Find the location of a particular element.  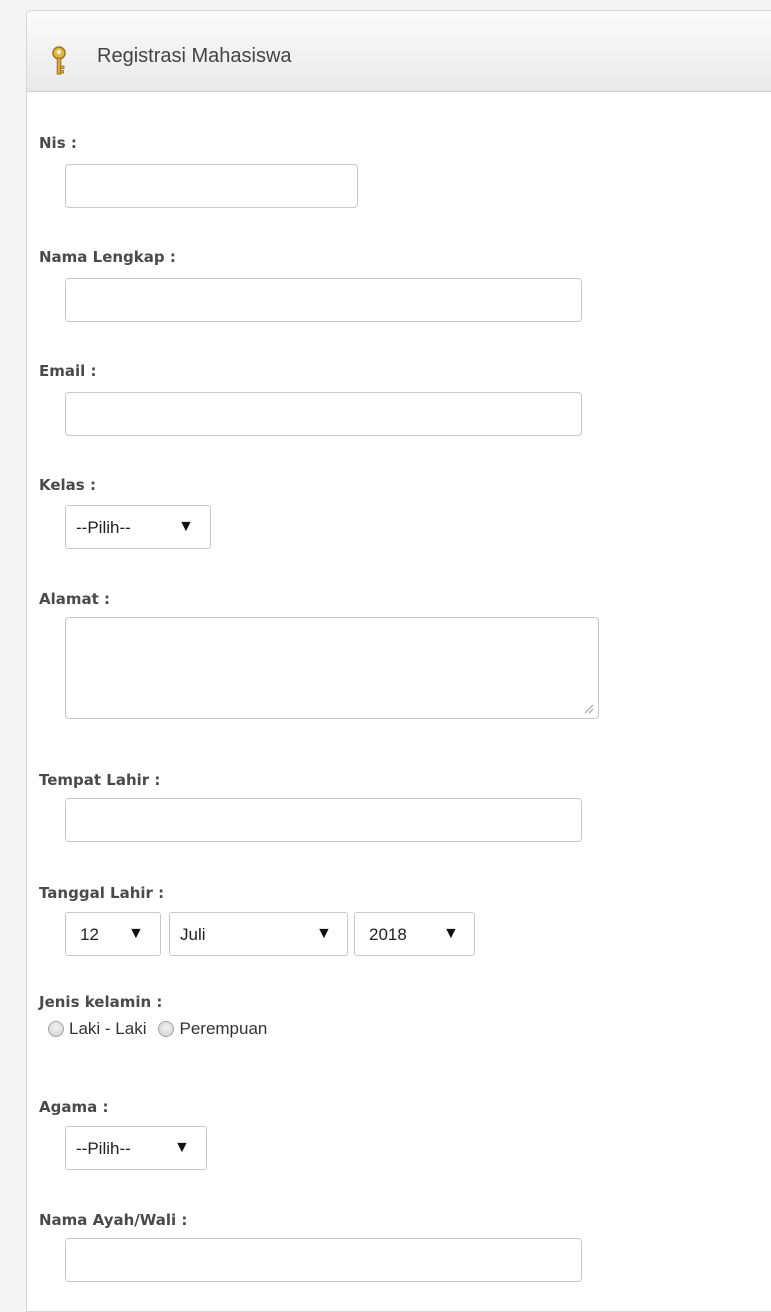

agama-select: --Pilih-- ▼ is located at coordinates (136, 1148).